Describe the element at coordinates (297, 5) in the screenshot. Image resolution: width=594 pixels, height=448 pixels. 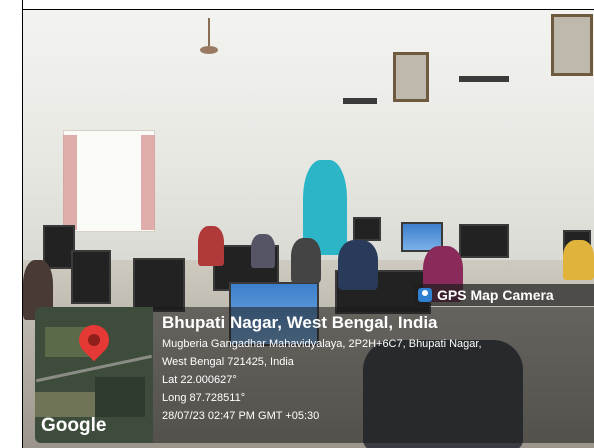
I see `top-border` at that location.